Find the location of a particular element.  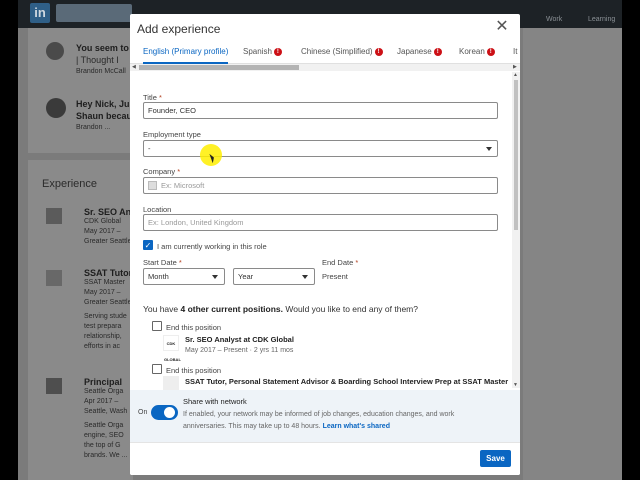

company-input: Ex: Microsoft is located at coordinates (320, 185).